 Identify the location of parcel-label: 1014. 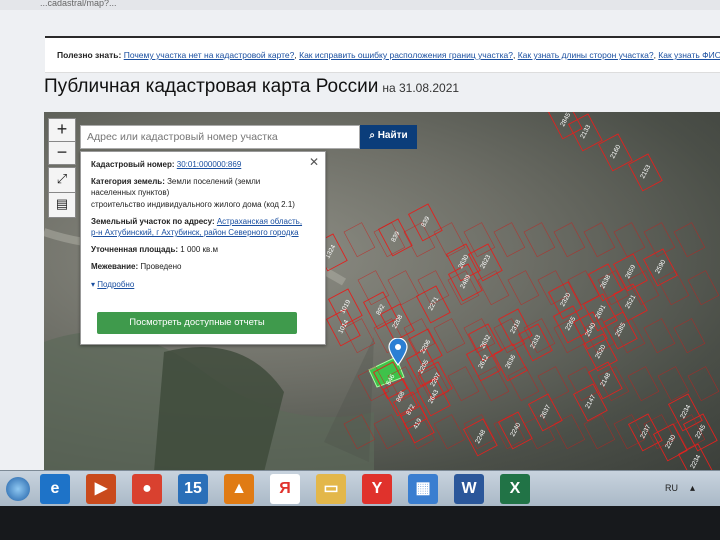
(343, 326).